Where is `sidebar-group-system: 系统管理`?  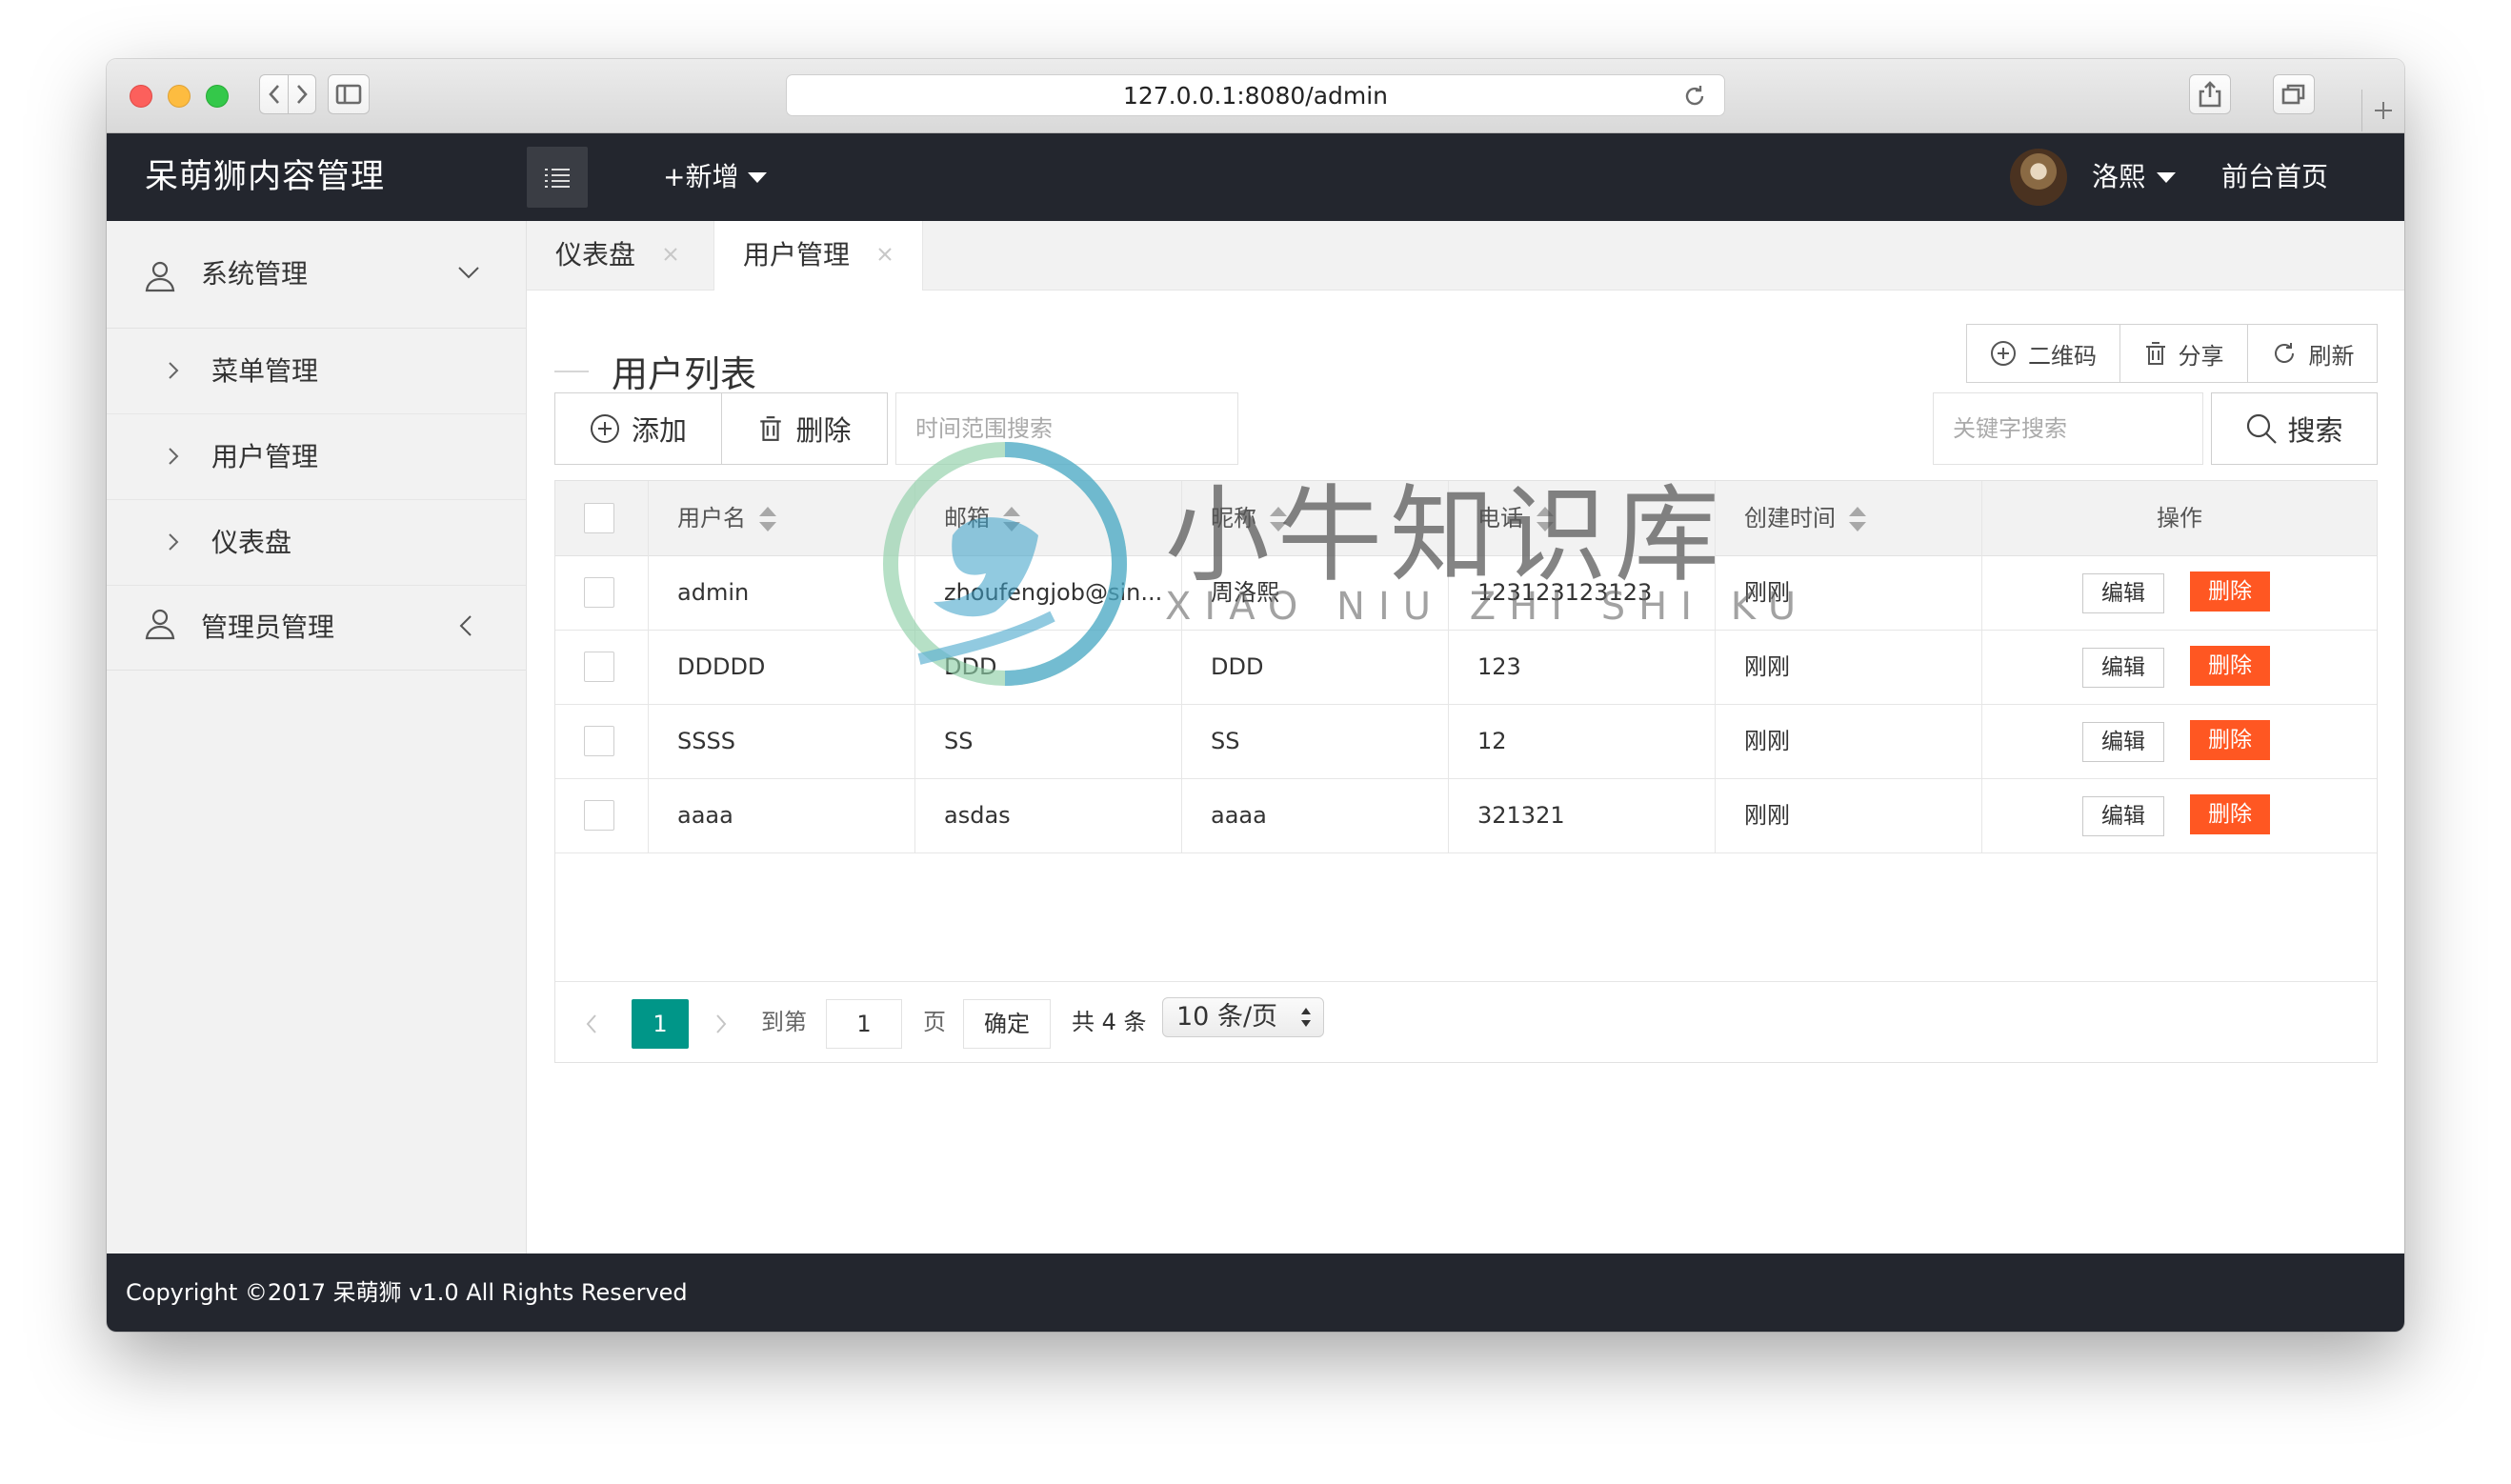 sidebar-group-system: 系统管理 is located at coordinates (316, 275).